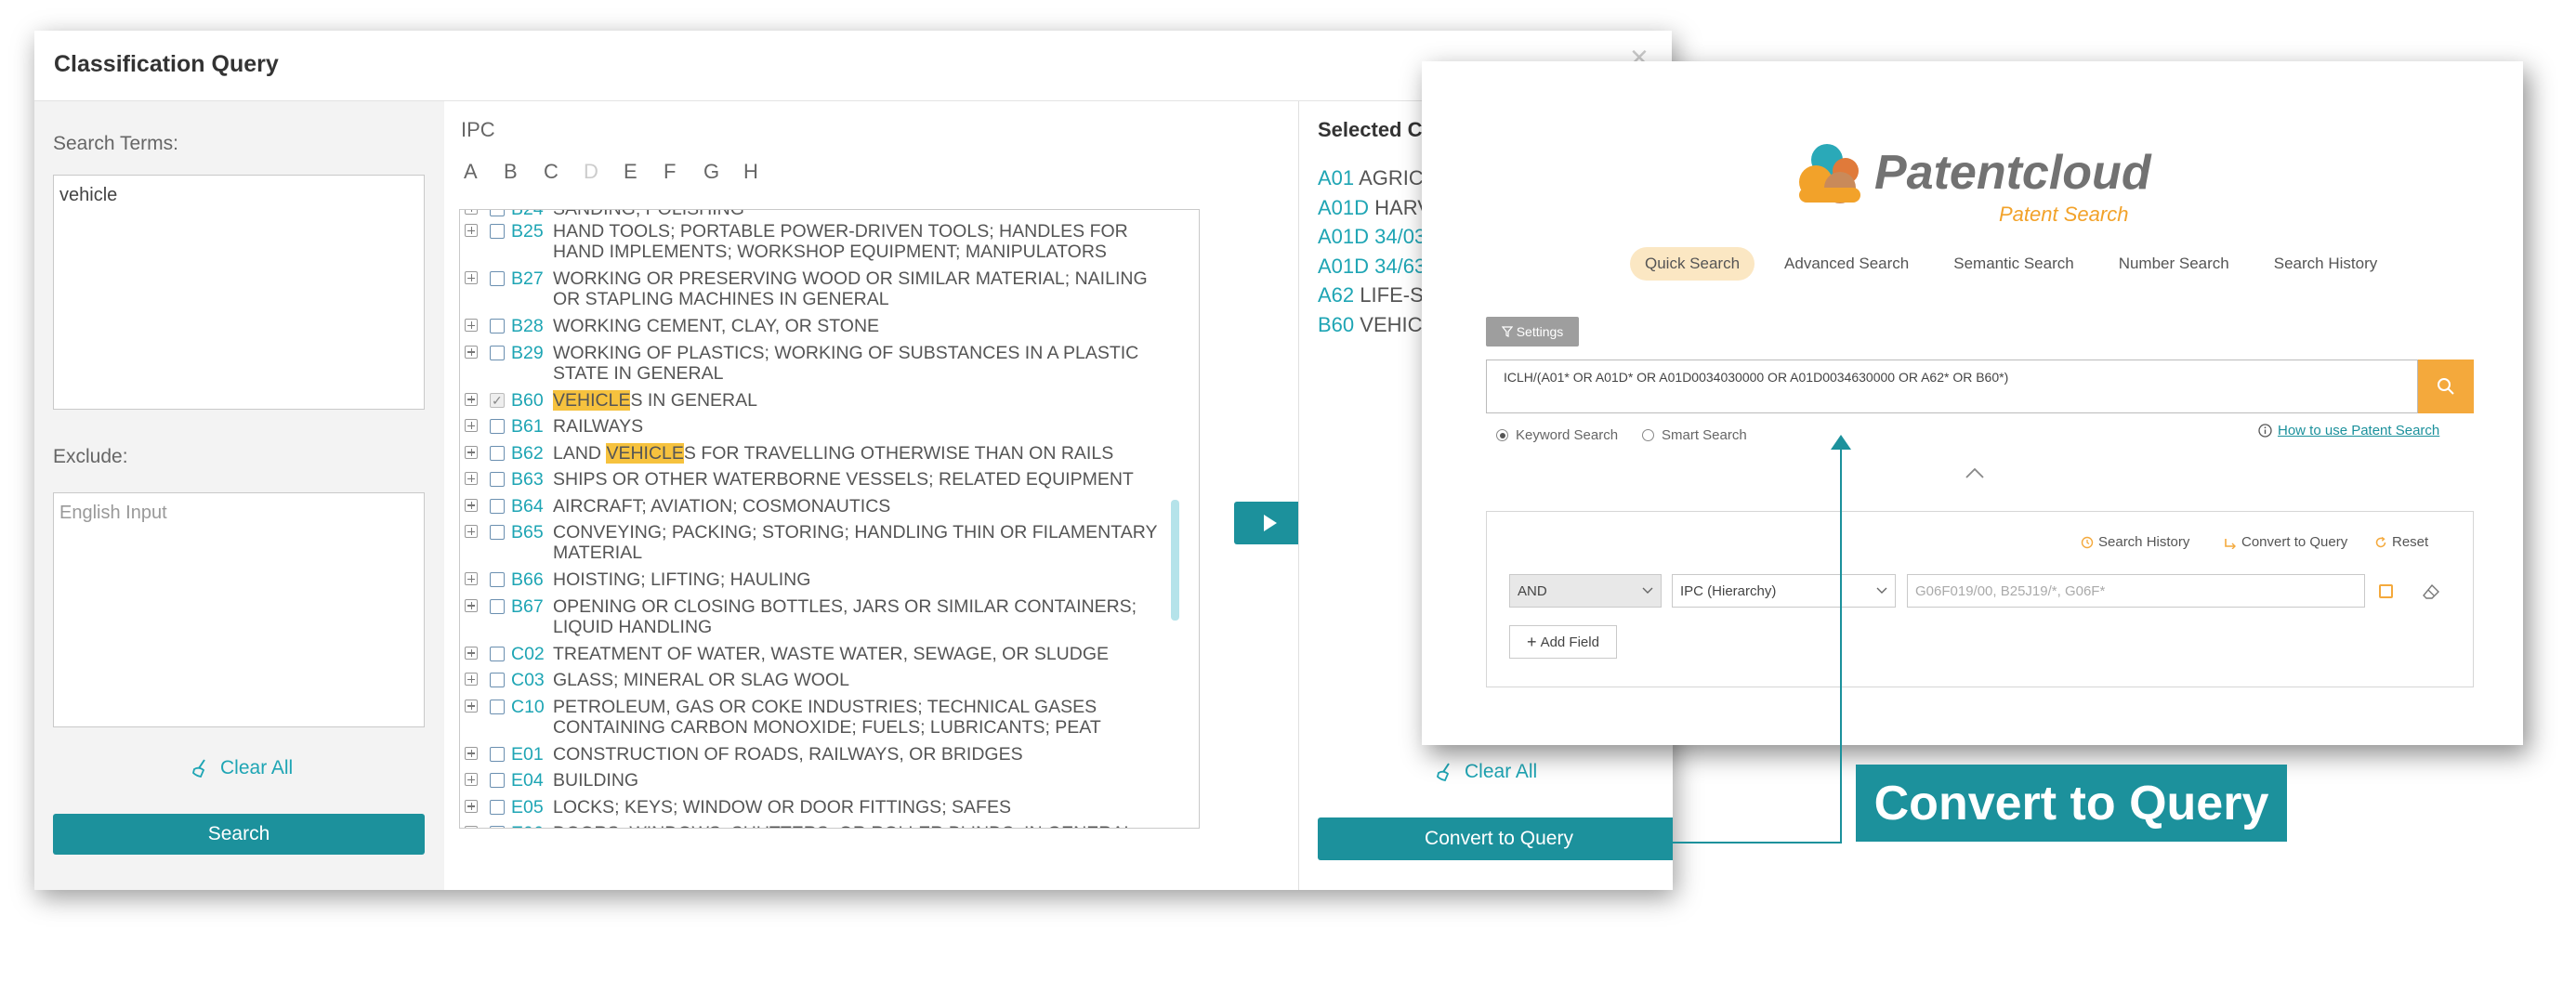 The image size is (2576, 1007). Describe the element at coordinates (1745, 639) in the screenshot. I see `callout-connector` at that location.